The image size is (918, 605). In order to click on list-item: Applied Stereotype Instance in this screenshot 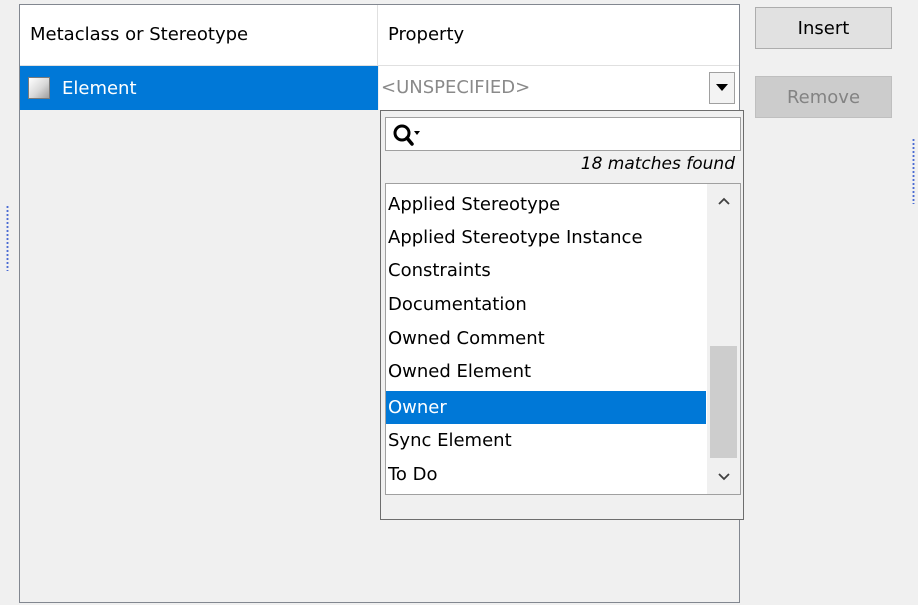, I will do `click(546, 237)`.